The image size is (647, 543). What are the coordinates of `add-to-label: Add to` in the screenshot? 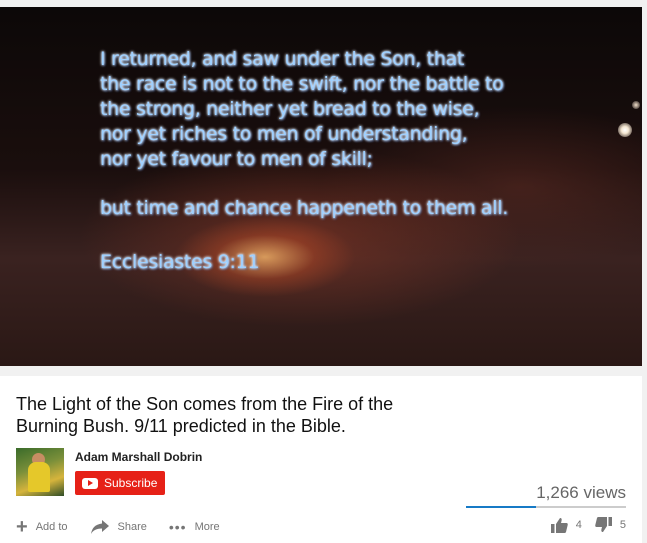 It's located at (51, 527).